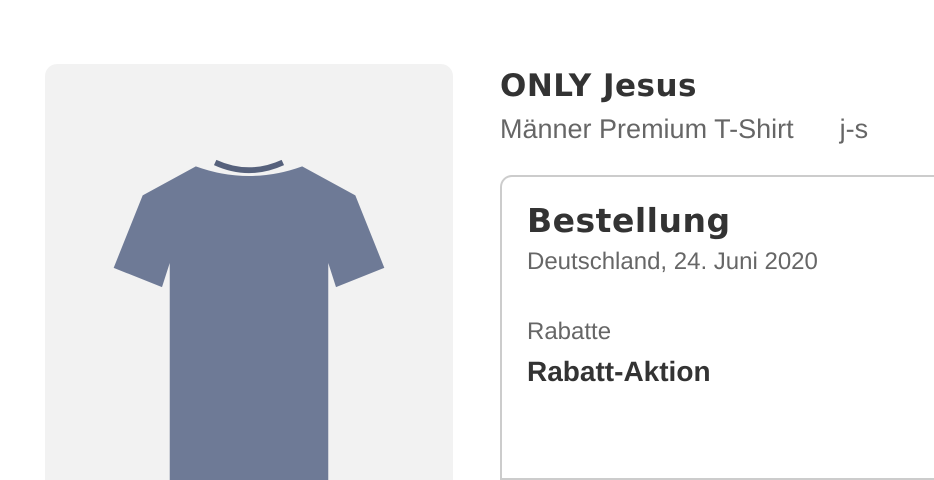 The image size is (934, 480). What do you see at coordinates (599, 86) in the screenshot?
I see `product-title: ONLY Jesus` at bounding box center [599, 86].